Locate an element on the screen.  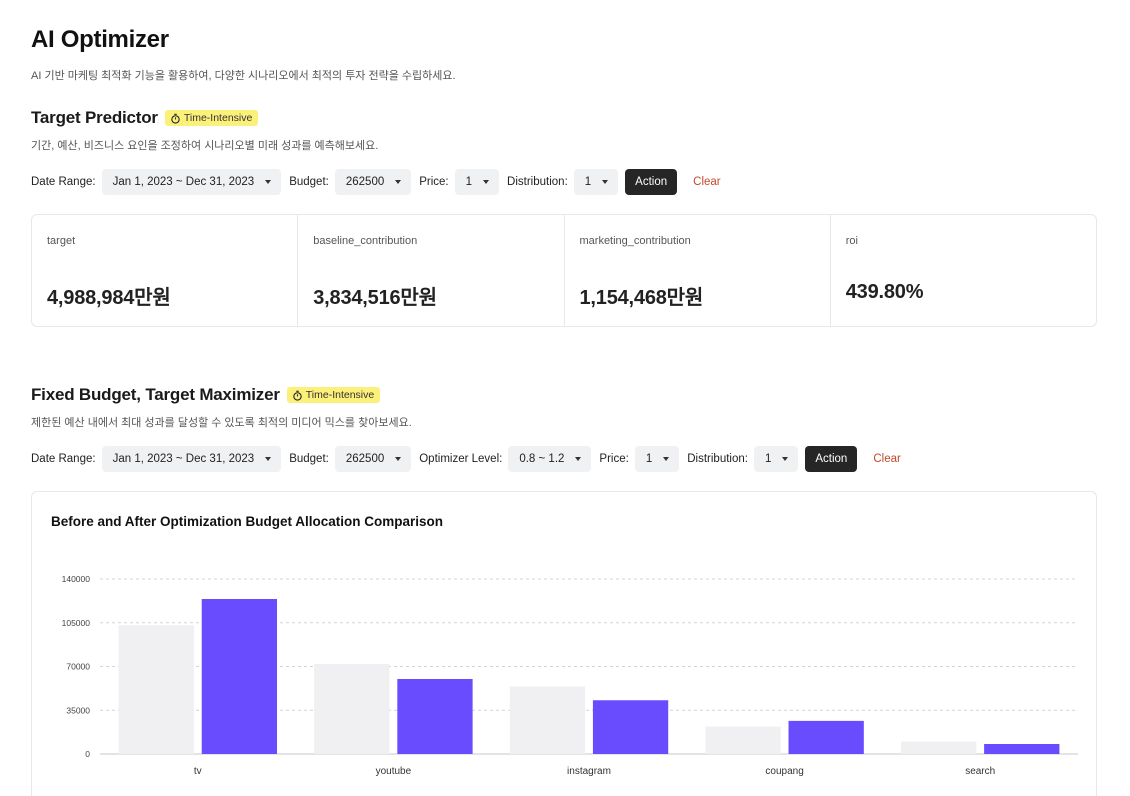
y-tick-label: 140000 is located at coordinates (76, 579).